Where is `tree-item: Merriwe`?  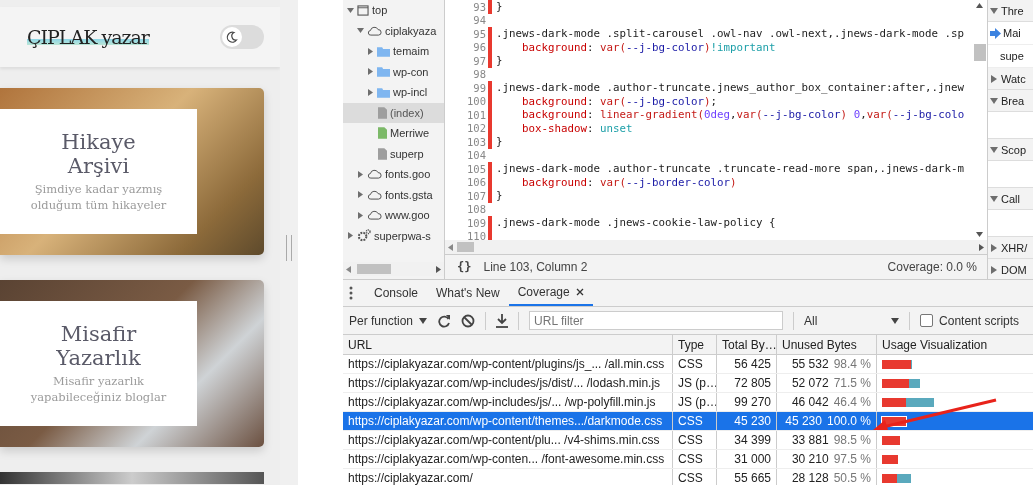
tree-item: Merriwe is located at coordinates (393, 133).